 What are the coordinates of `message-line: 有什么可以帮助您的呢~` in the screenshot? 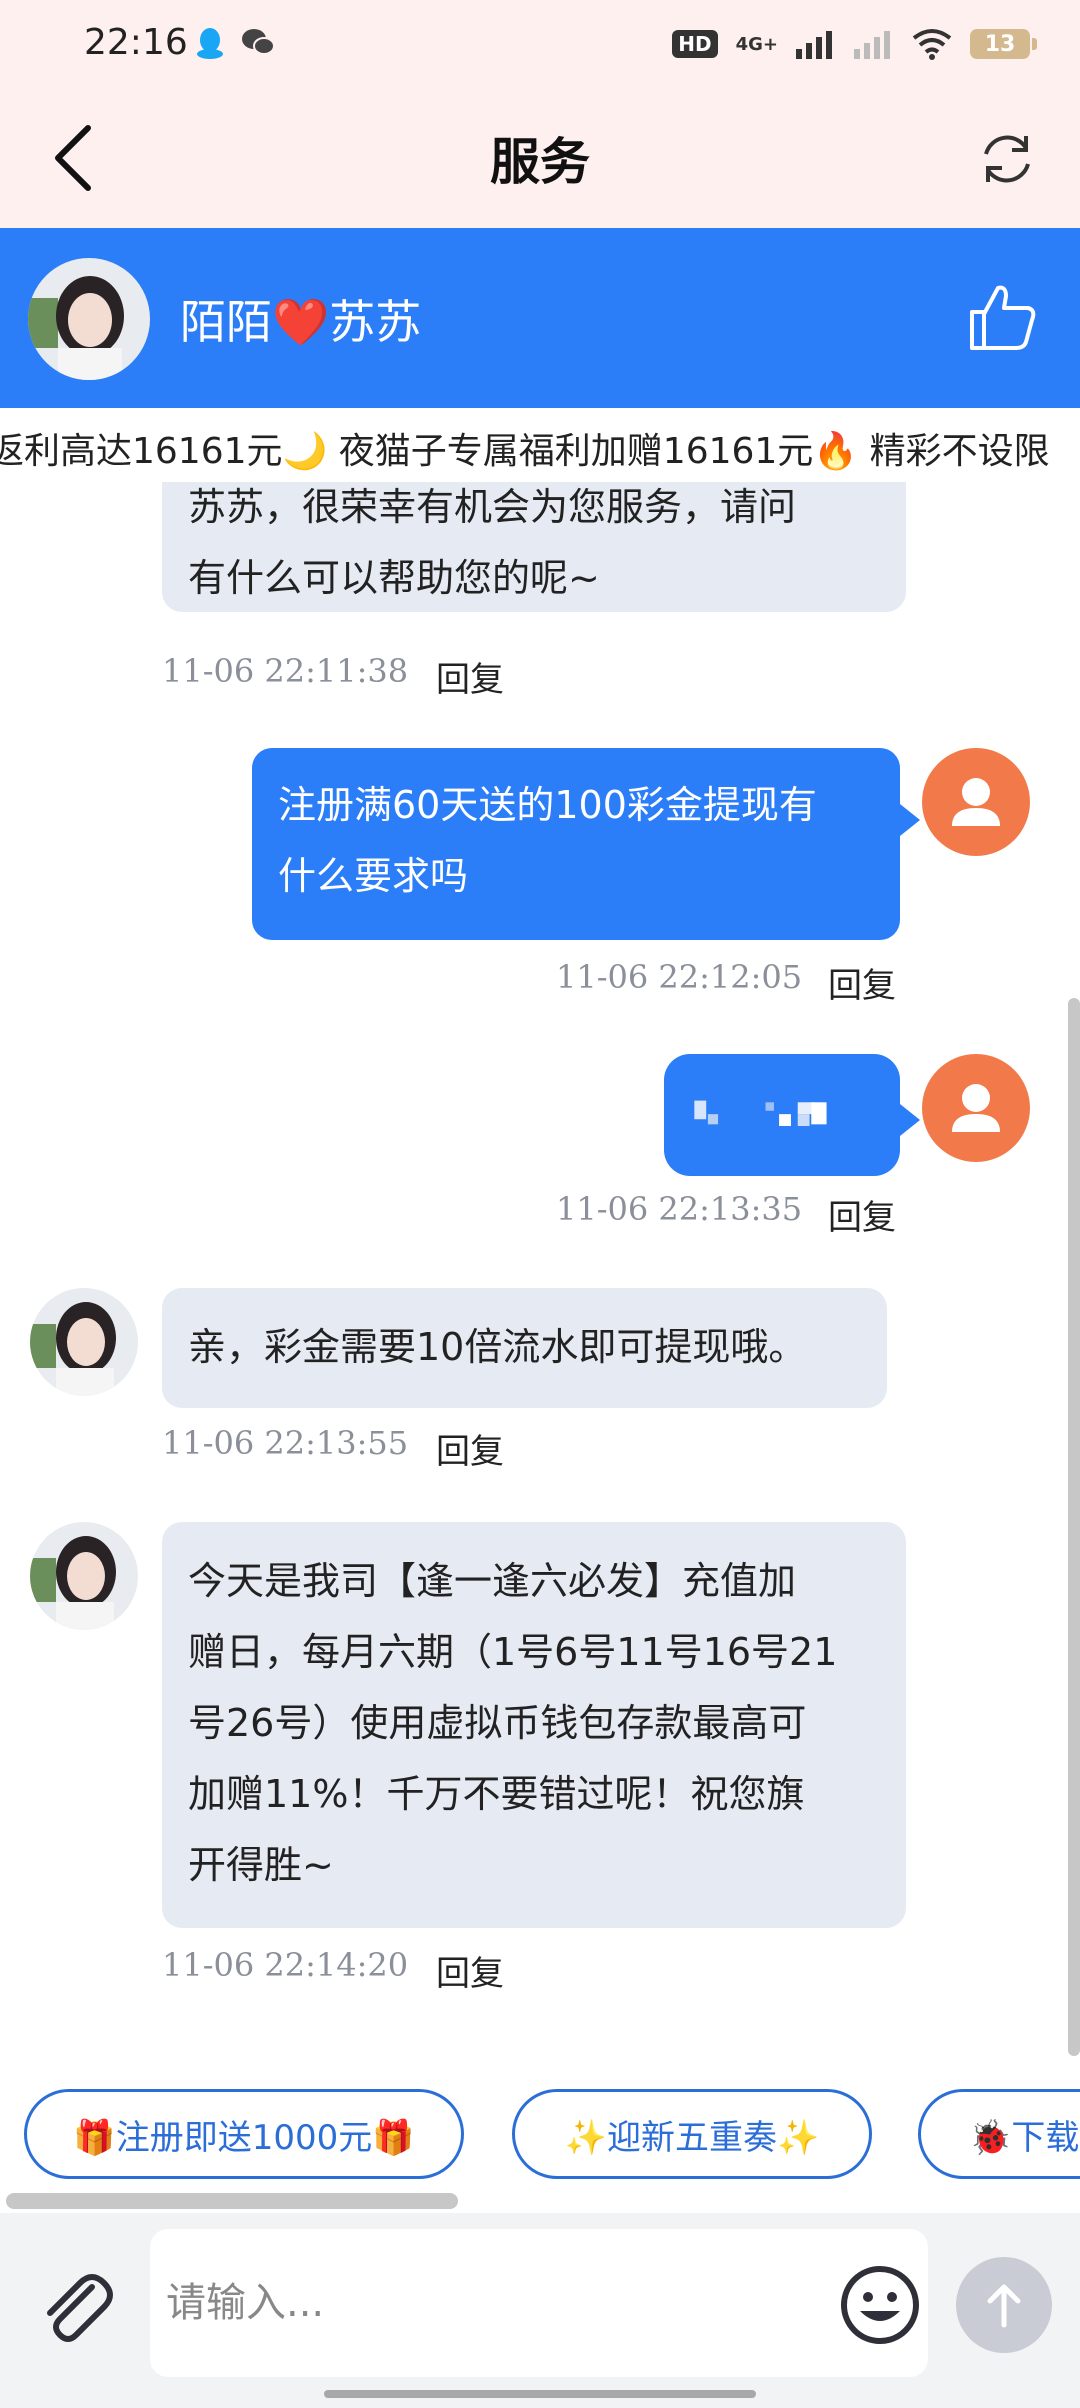 It's located at (394, 578).